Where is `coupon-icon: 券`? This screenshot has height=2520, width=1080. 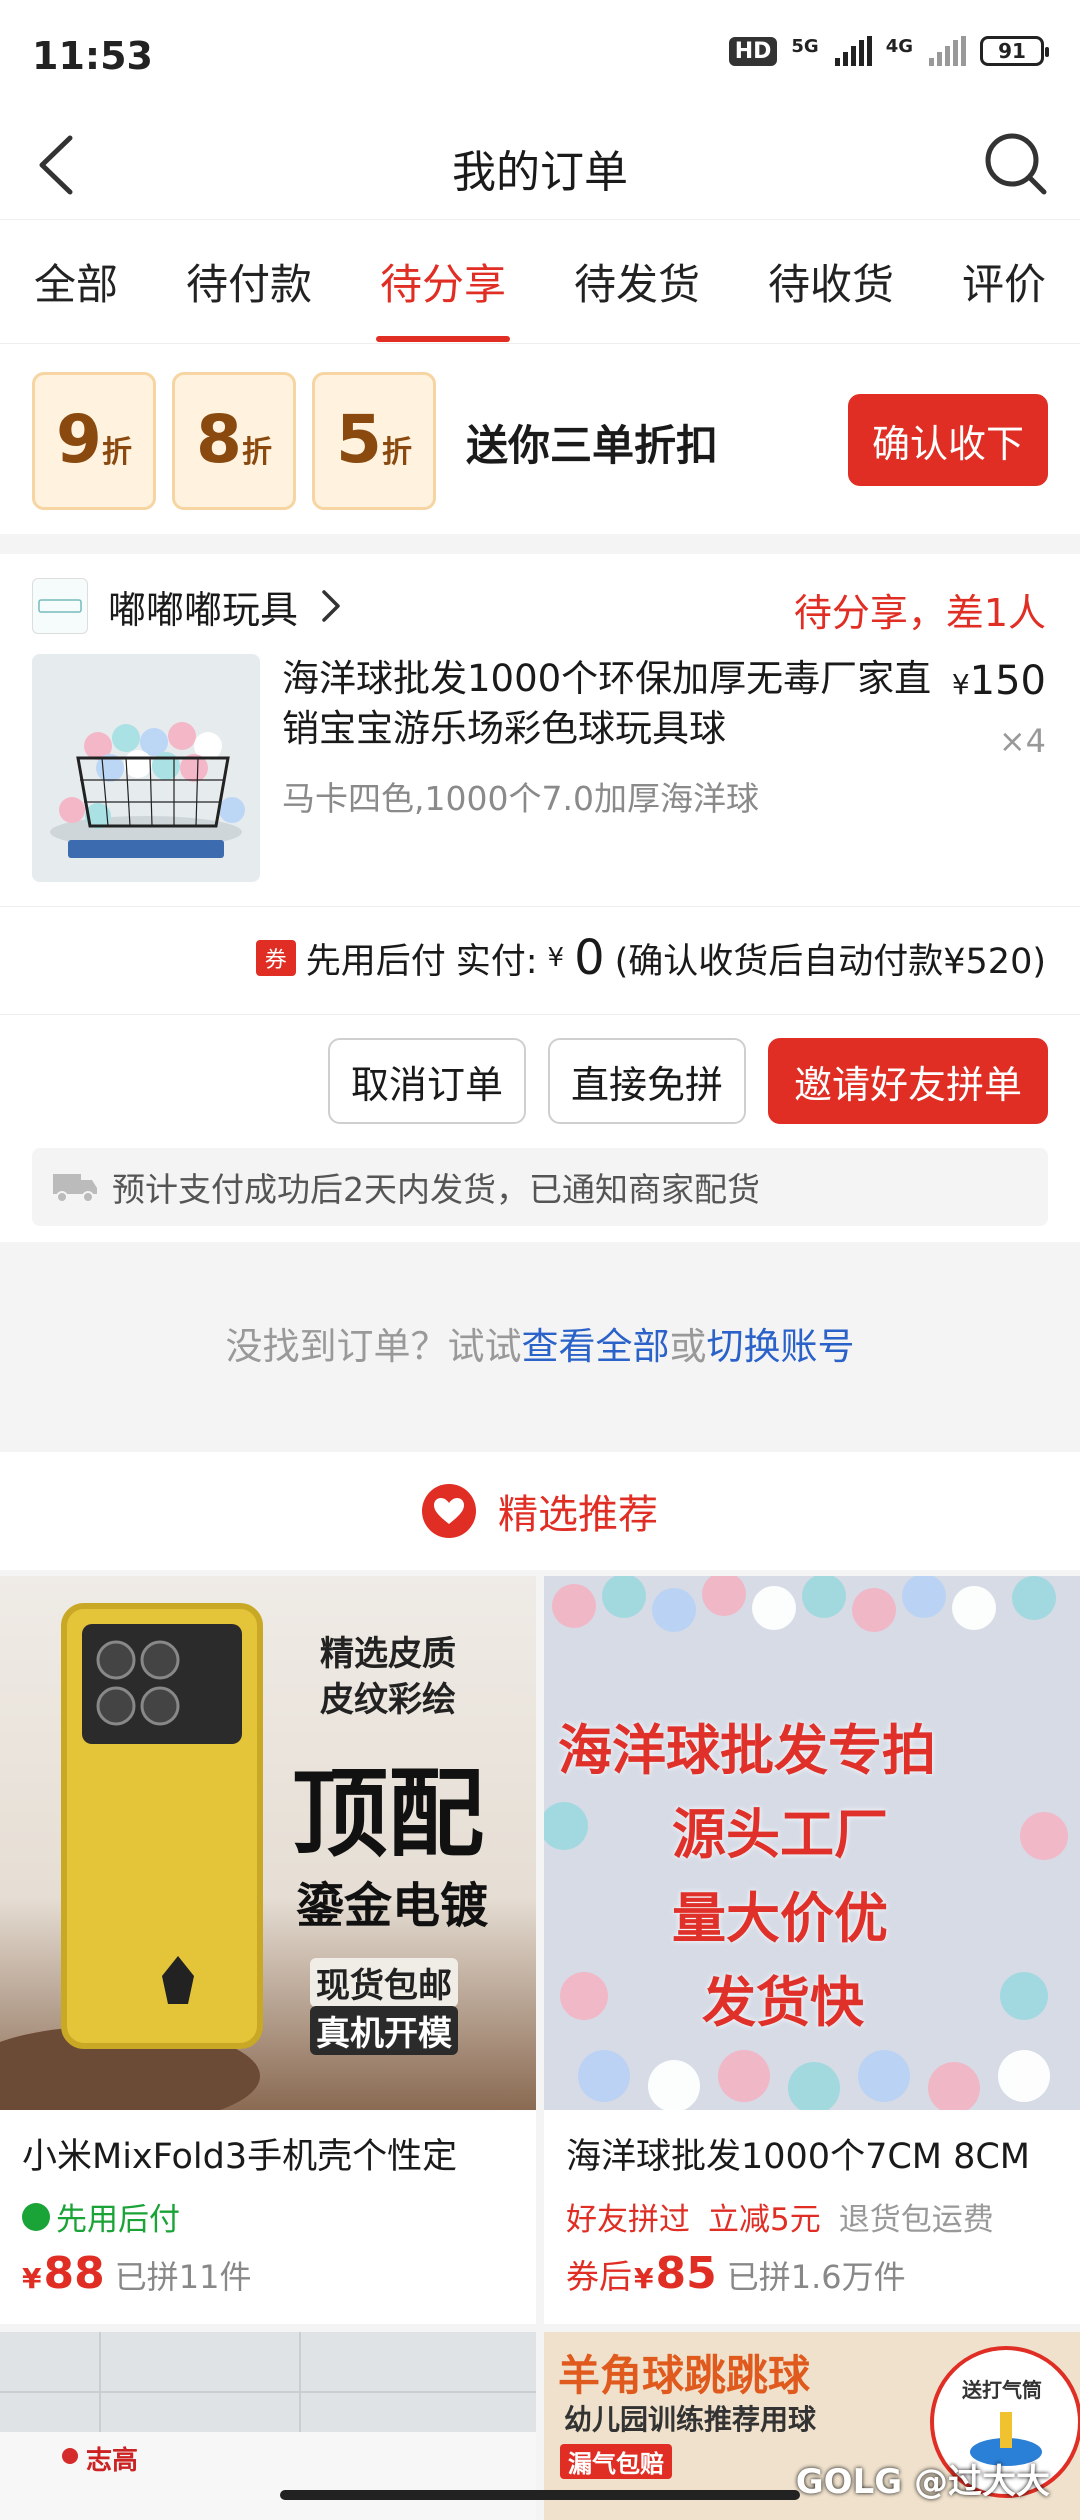 coupon-icon: 券 is located at coordinates (275, 958).